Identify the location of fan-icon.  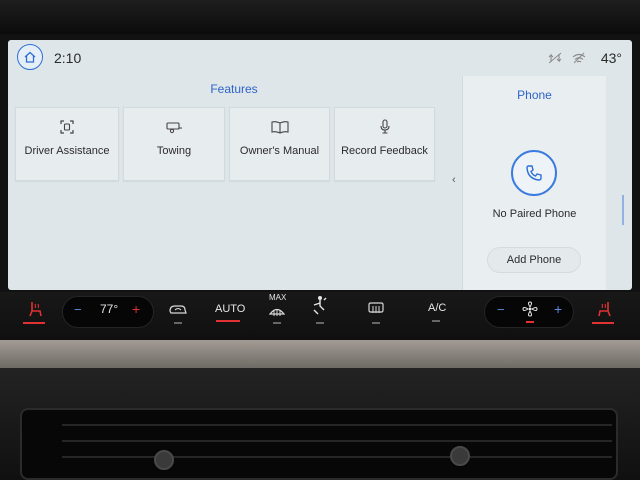
(530, 309).